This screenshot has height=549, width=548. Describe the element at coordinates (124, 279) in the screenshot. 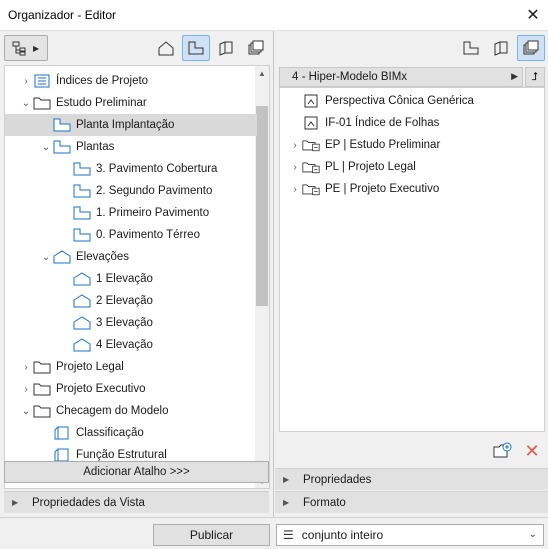

I see `tree-row-label: 1 Elevação` at that location.